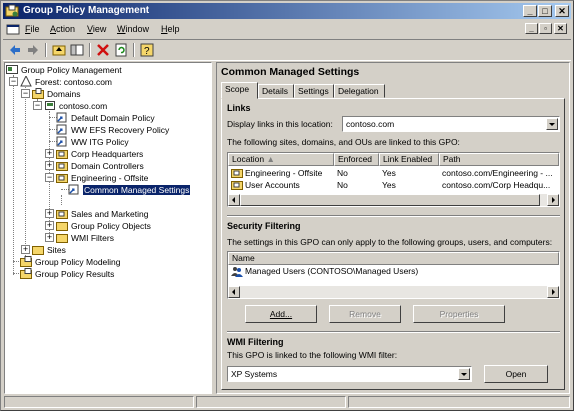 The height and width of the screenshot is (411, 574). Describe the element at coordinates (77, 50) in the screenshot. I see `show-hide-tree-icon` at that location.